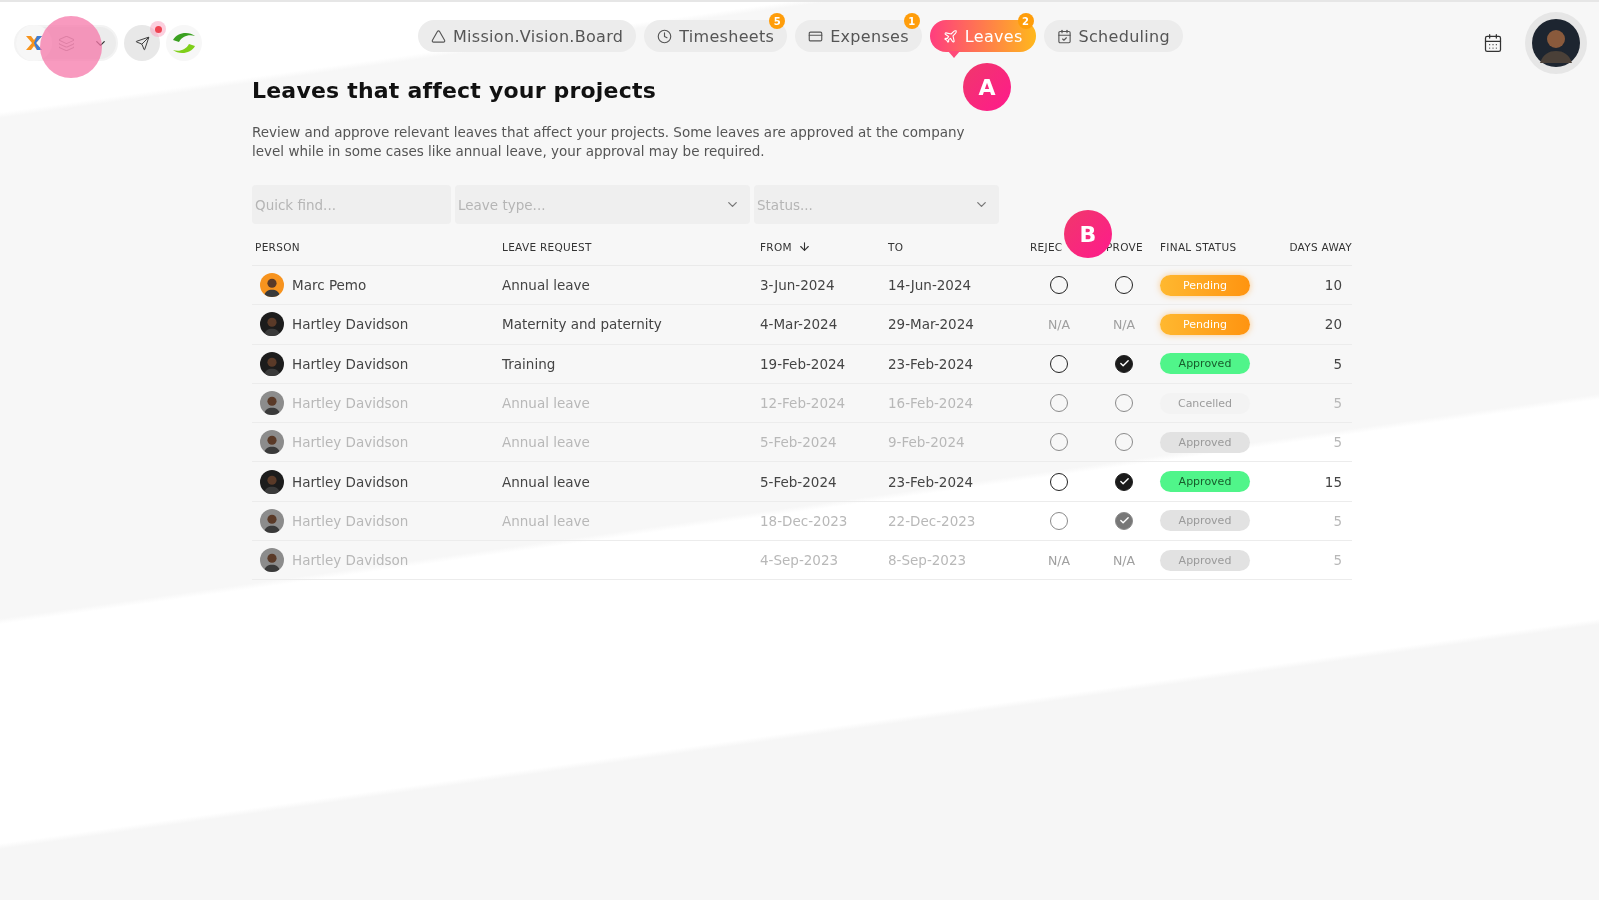  What do you see at coordinates (1025, 21) in the screenshot?
I see `count-badge: 2` at bounding box center [1025, 21].